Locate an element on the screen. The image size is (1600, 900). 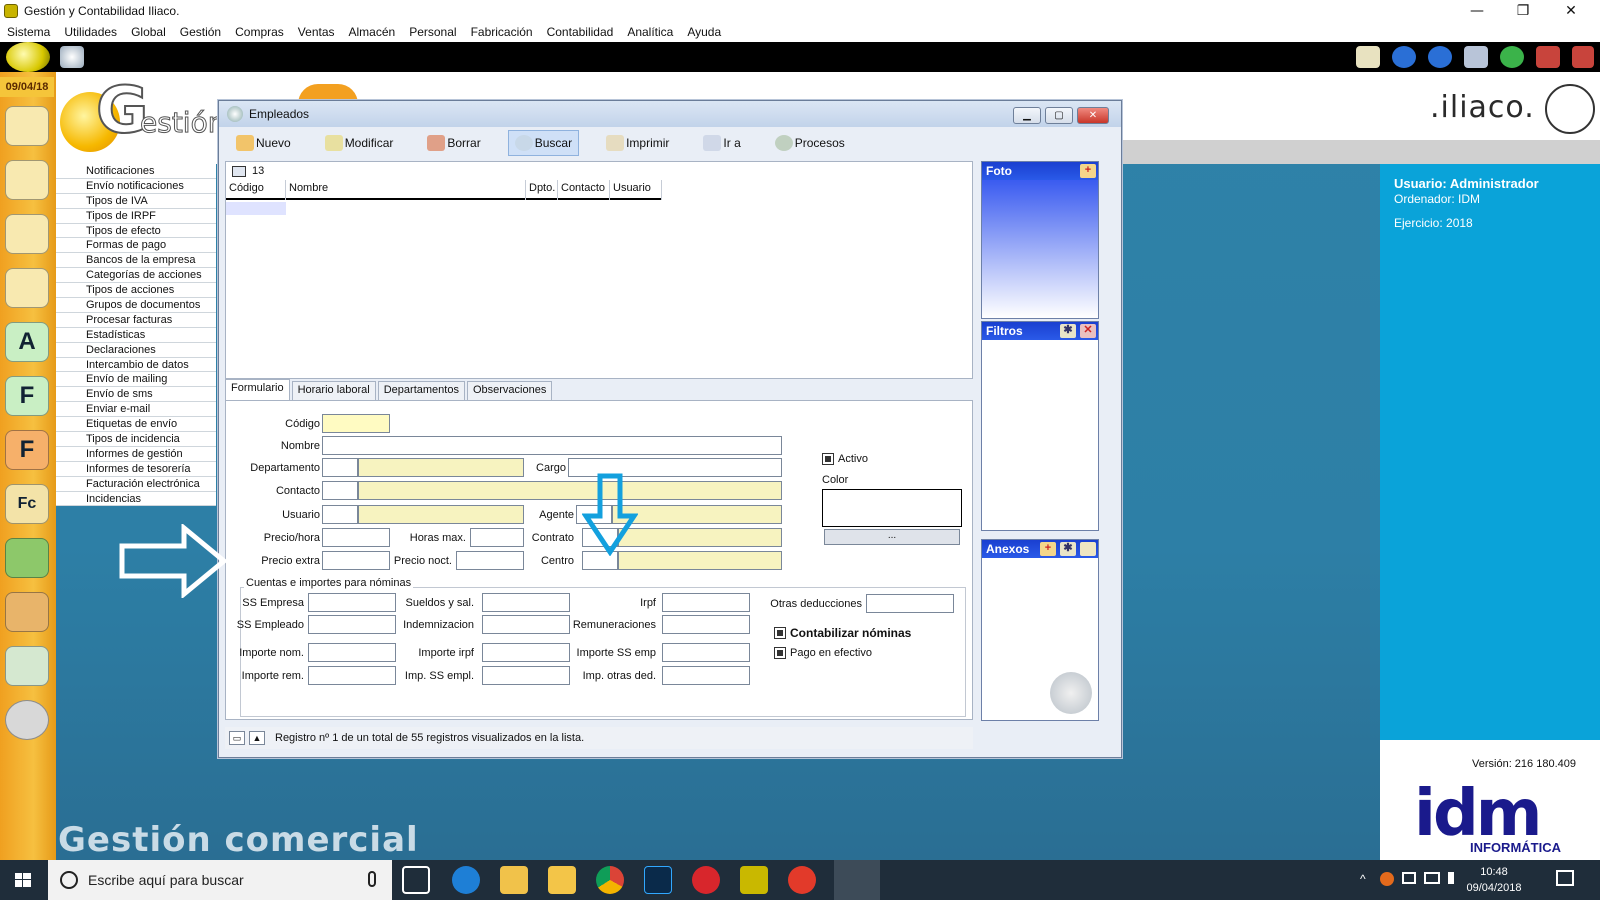
active-gestion-app-icon is located at coordinates (857, 880).